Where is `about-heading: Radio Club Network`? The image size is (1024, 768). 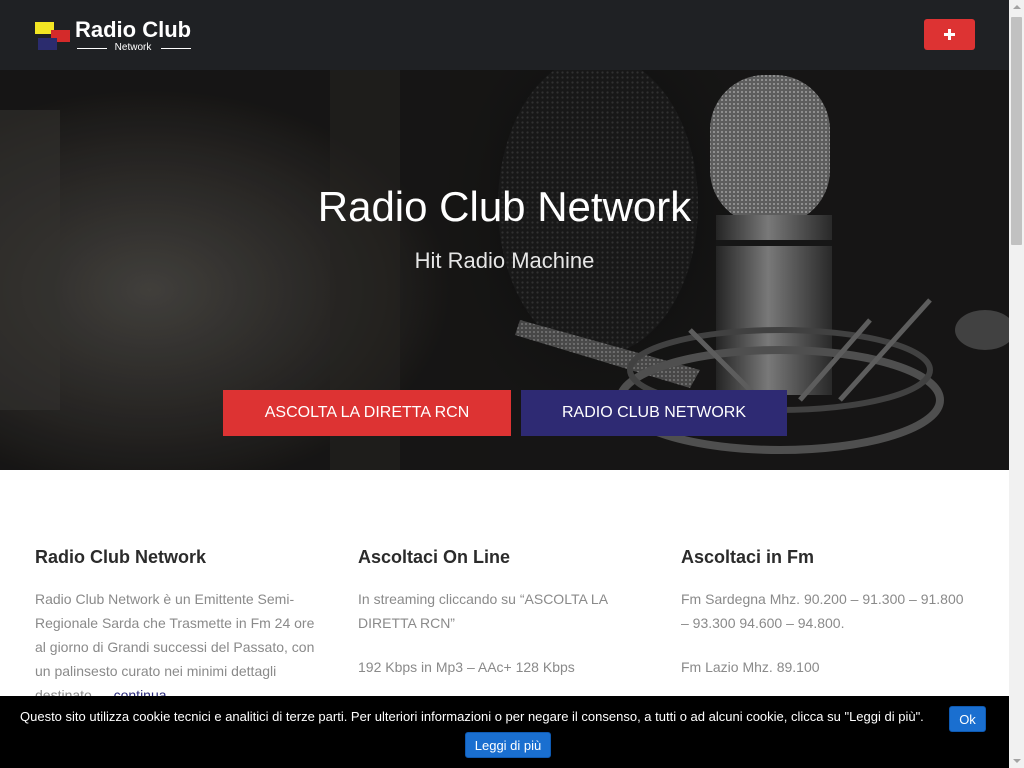
about-heading: Radio Club Network is located at coordinates (121, 557).